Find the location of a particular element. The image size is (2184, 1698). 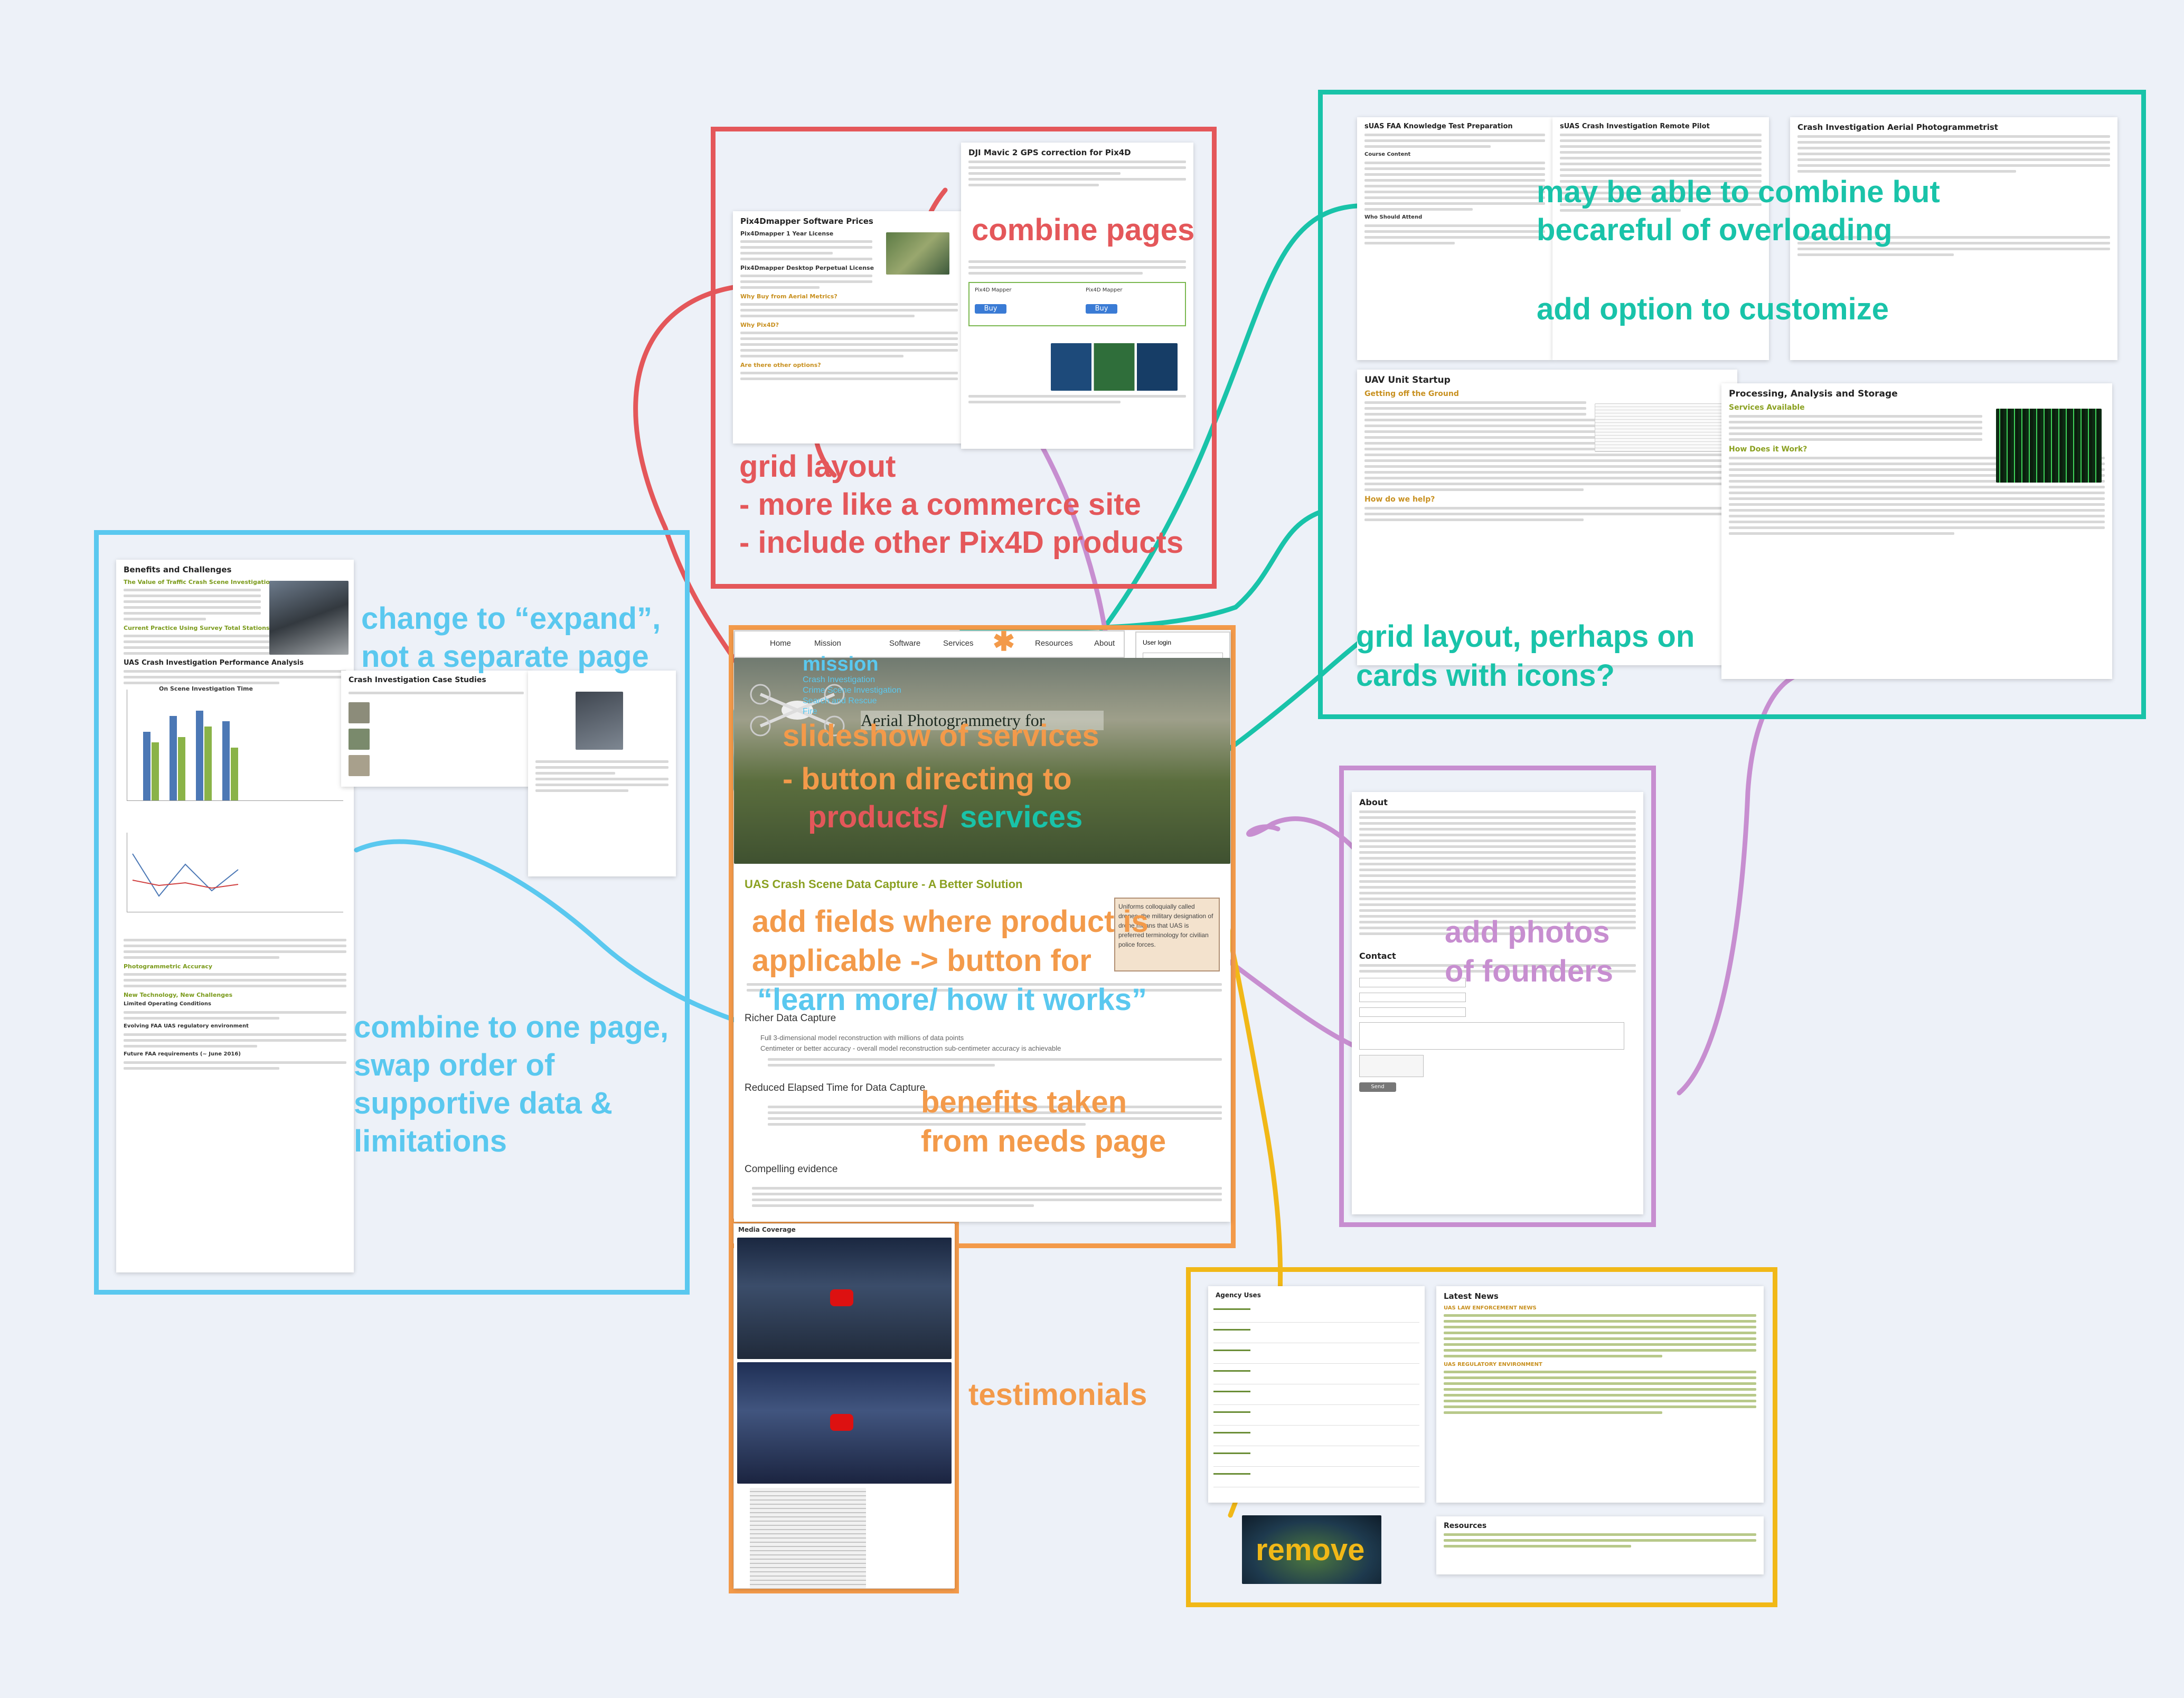

mission-link: mission is located at coordinates (852, 665).